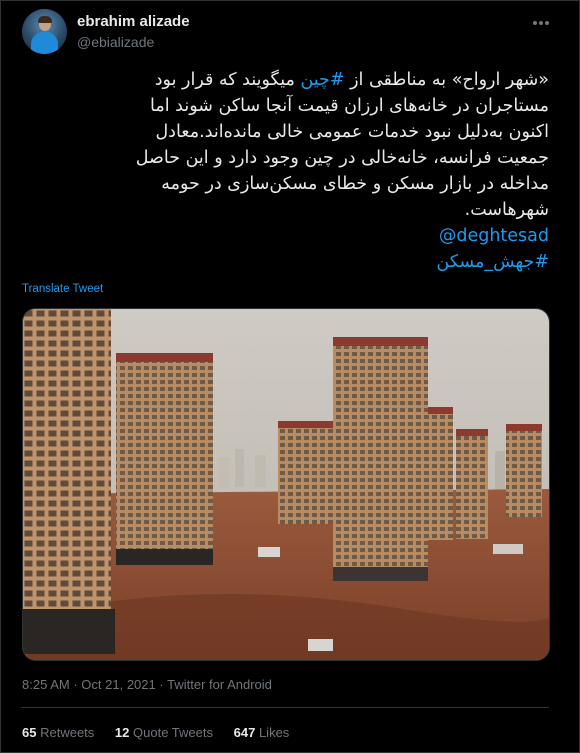  Describe the element at coordinates (118, 684) in the screenshot. I see `tweet-date: Oct 21, 2021` at that location.